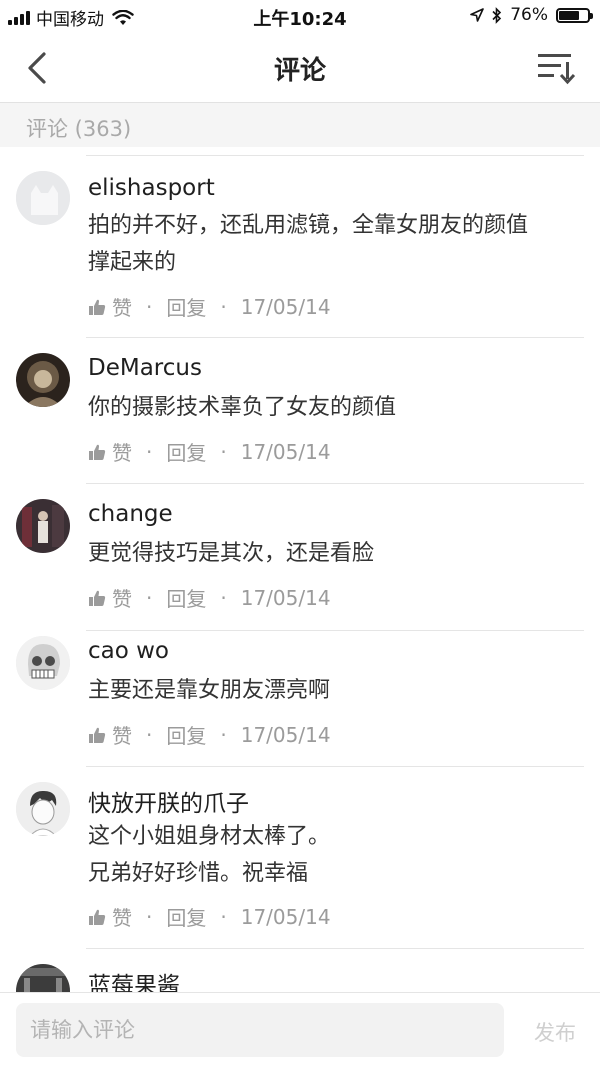  I want to click on battery-fill, so click(569, 15).